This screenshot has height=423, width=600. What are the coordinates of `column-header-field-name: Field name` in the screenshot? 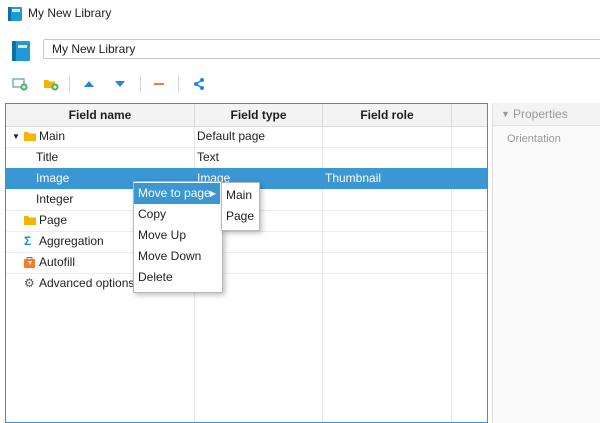 It's located at (100, 115).